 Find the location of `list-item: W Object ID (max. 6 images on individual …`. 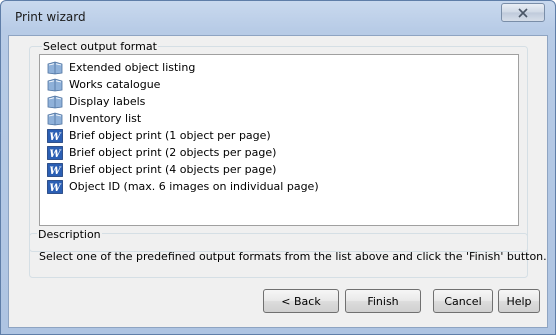

list-item: W Object ID (max. 6 images on individual … is located at coordinates (183, 186).